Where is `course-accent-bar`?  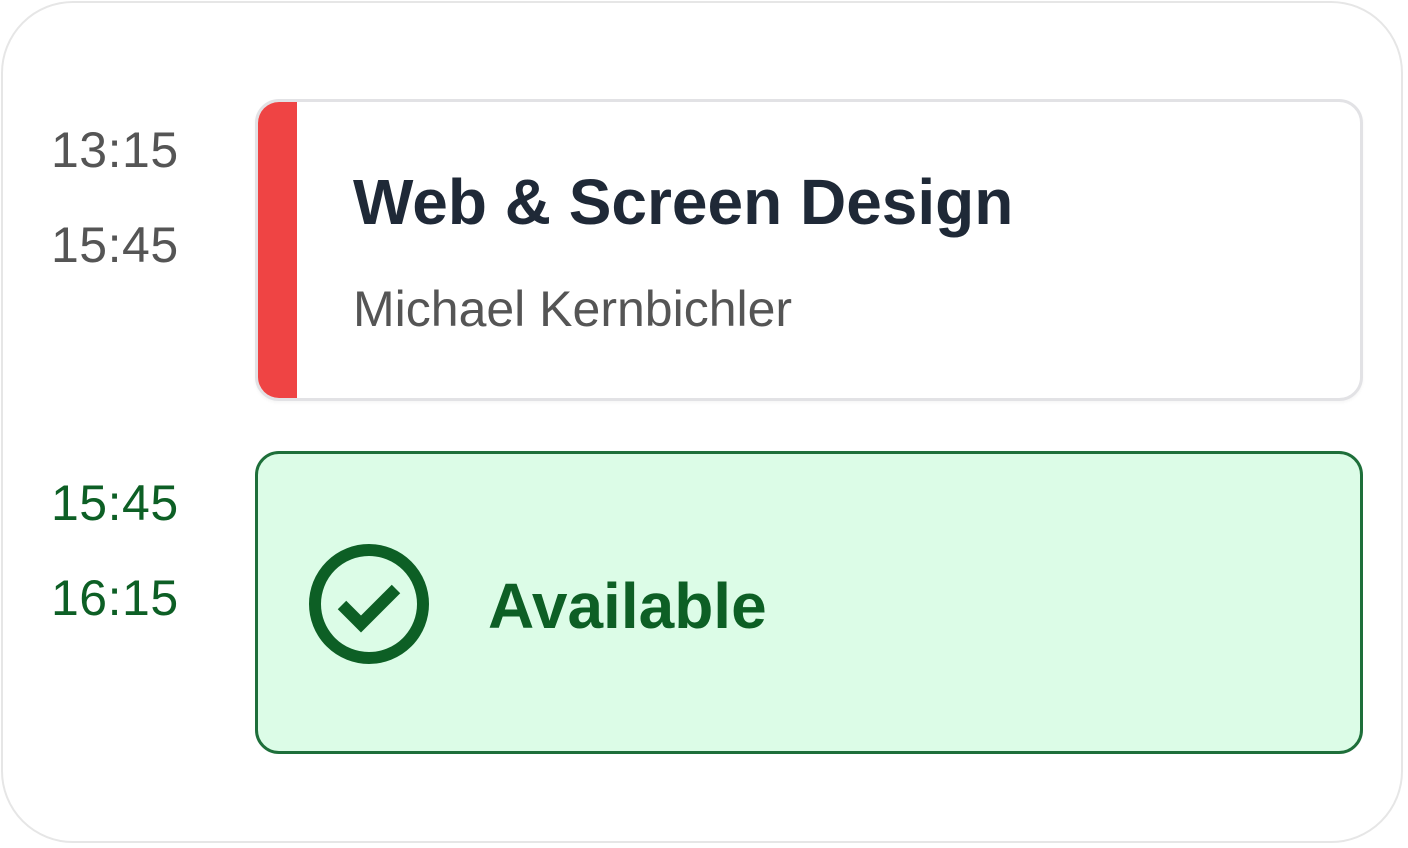
course-accent-bar is located at coordinates (277, 250).